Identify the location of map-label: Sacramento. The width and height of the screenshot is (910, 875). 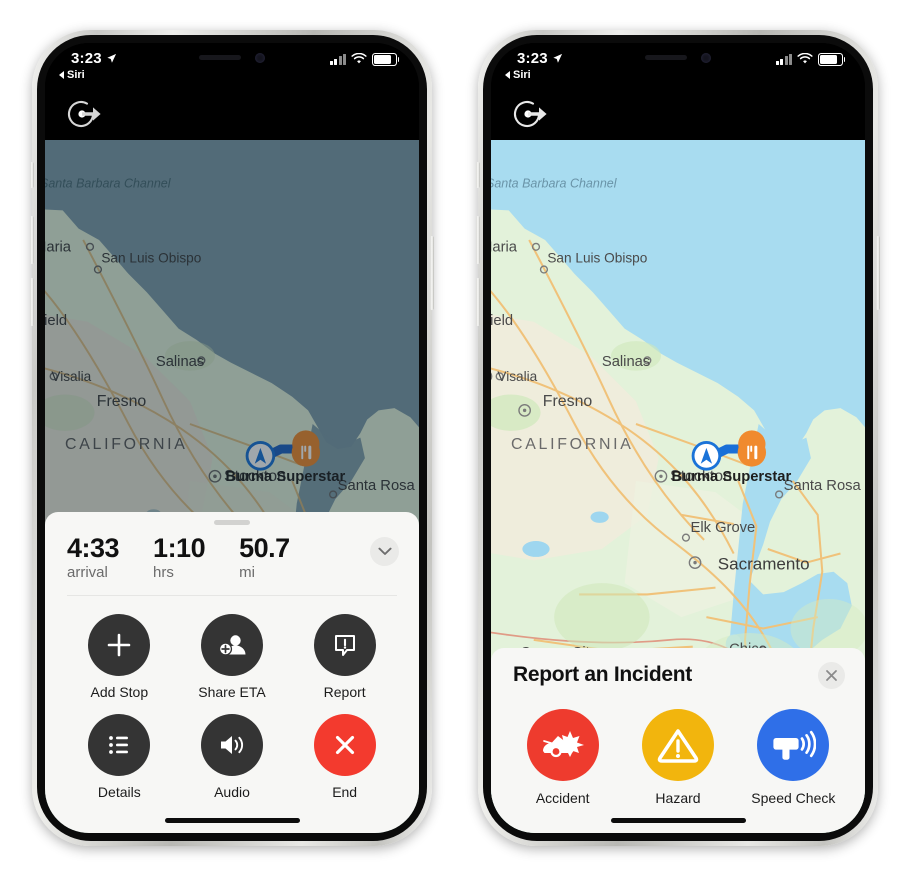
(764, 563).